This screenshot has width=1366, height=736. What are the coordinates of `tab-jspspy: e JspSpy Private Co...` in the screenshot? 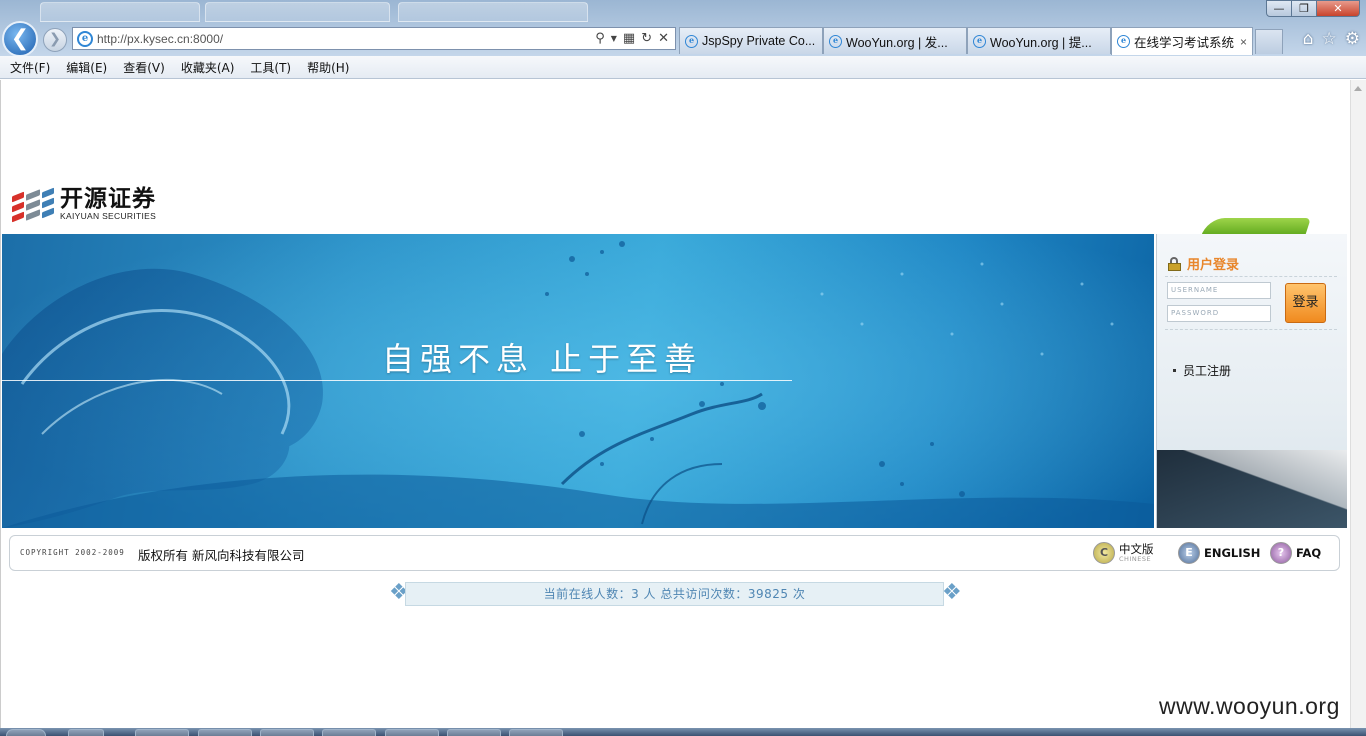 It's located at (751, 40).